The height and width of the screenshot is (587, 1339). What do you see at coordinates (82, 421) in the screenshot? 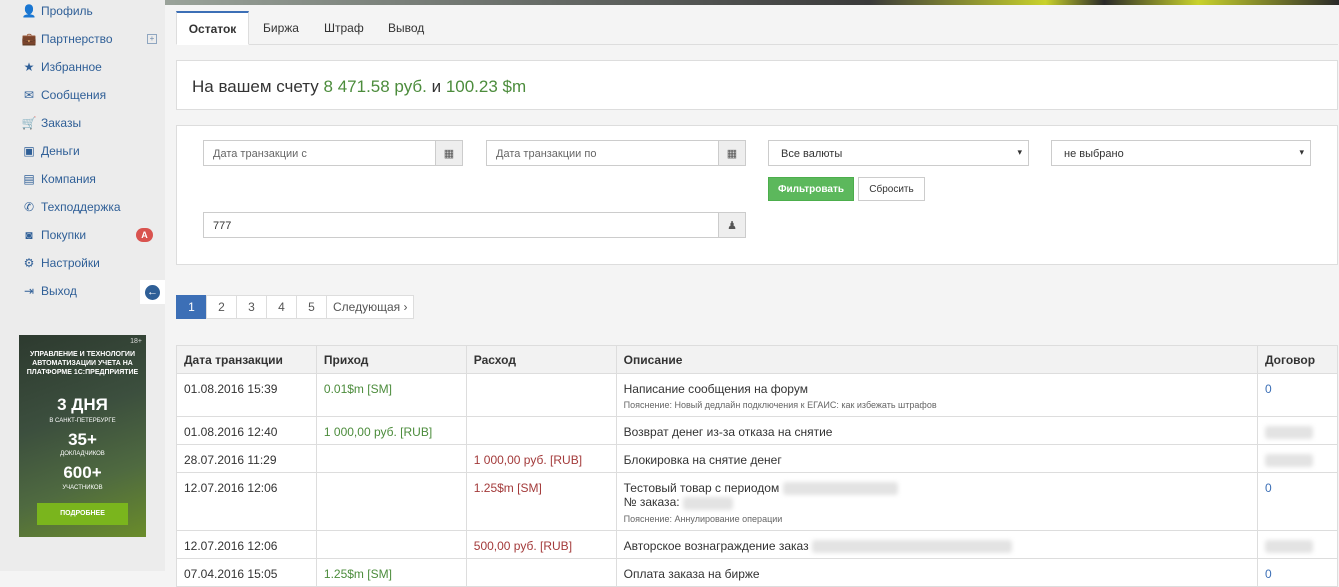
I see `ad-city: В САНКТ-ПЕТЕРБУРГЕ` at bounding box center [82, 421].